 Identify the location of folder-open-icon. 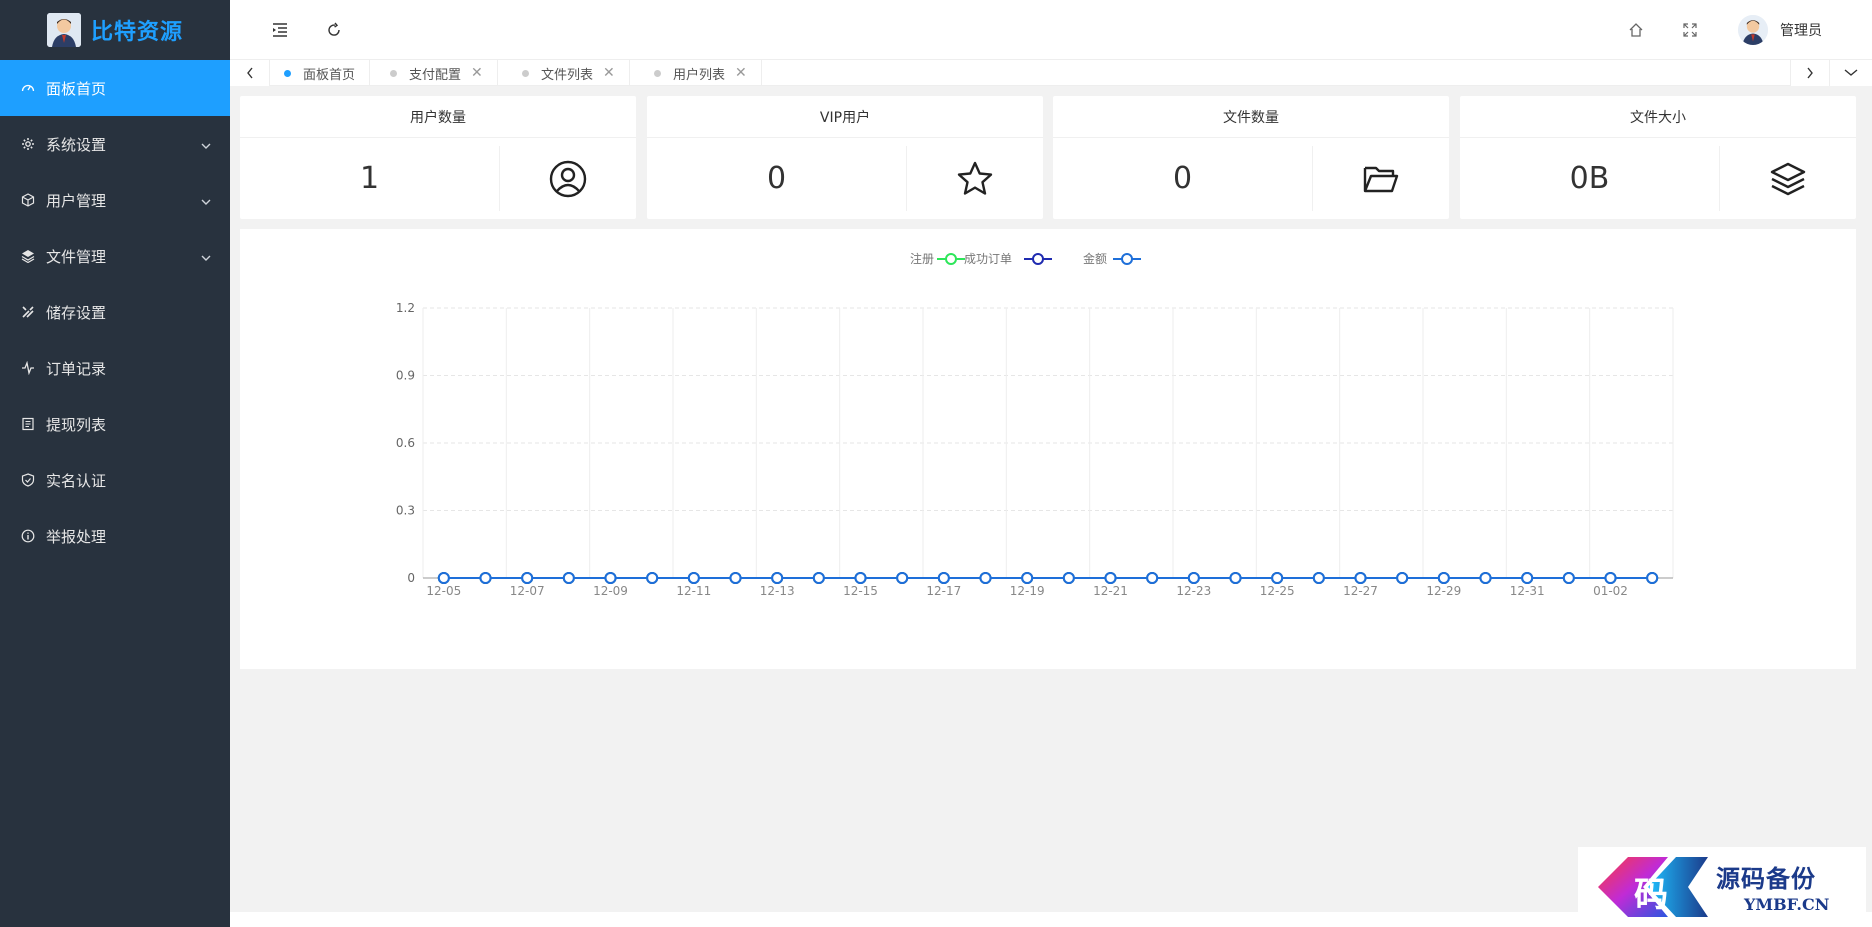
(1381, 178).